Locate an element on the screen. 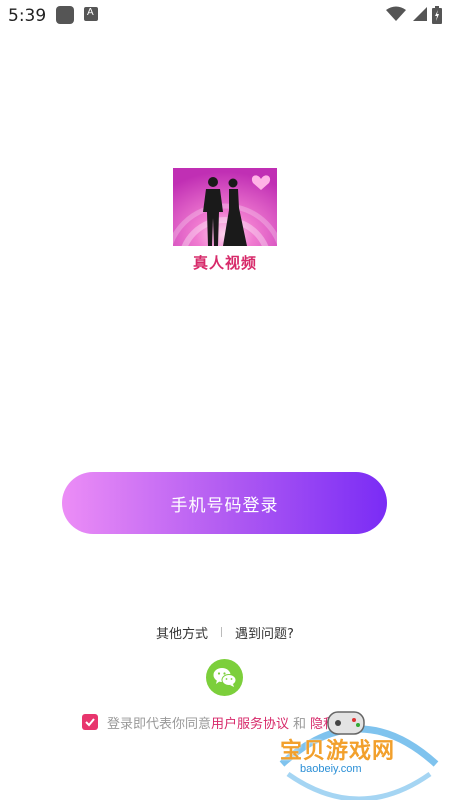  checkmark-icon is located at coordinates (90, 722).